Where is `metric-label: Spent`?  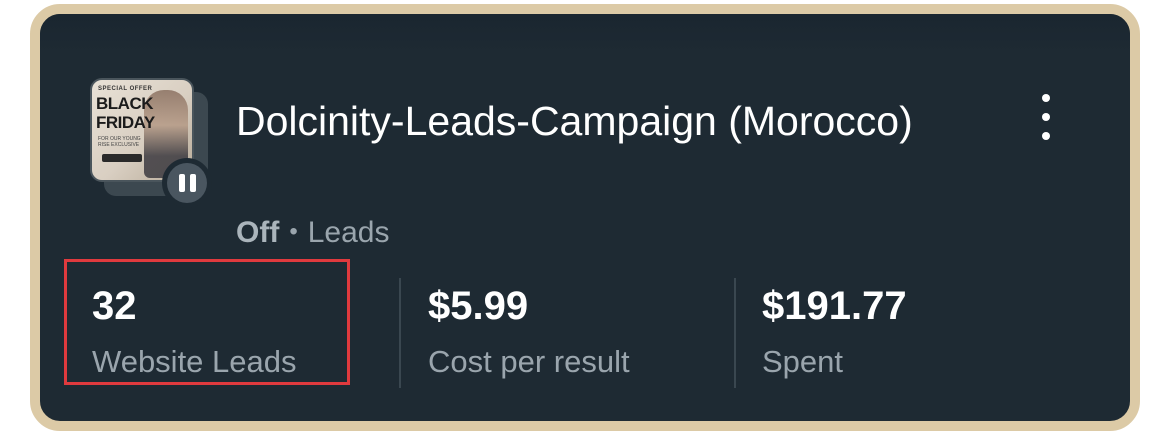 metric-label: Spent is located at coordinates (803, 361).